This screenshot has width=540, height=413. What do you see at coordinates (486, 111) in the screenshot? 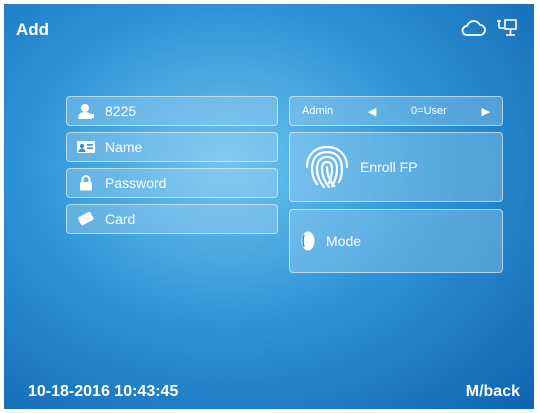
I see `role-right-arrow: ▶` at bounding box center [486, 111].